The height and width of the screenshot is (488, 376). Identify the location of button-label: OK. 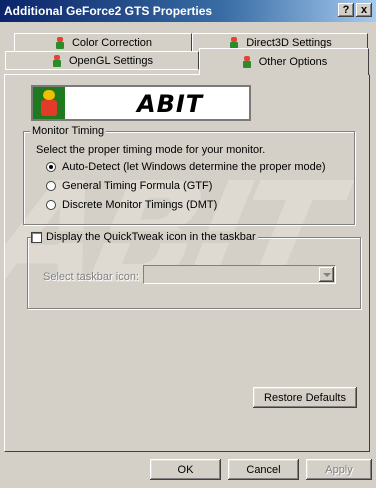
(185, 469).